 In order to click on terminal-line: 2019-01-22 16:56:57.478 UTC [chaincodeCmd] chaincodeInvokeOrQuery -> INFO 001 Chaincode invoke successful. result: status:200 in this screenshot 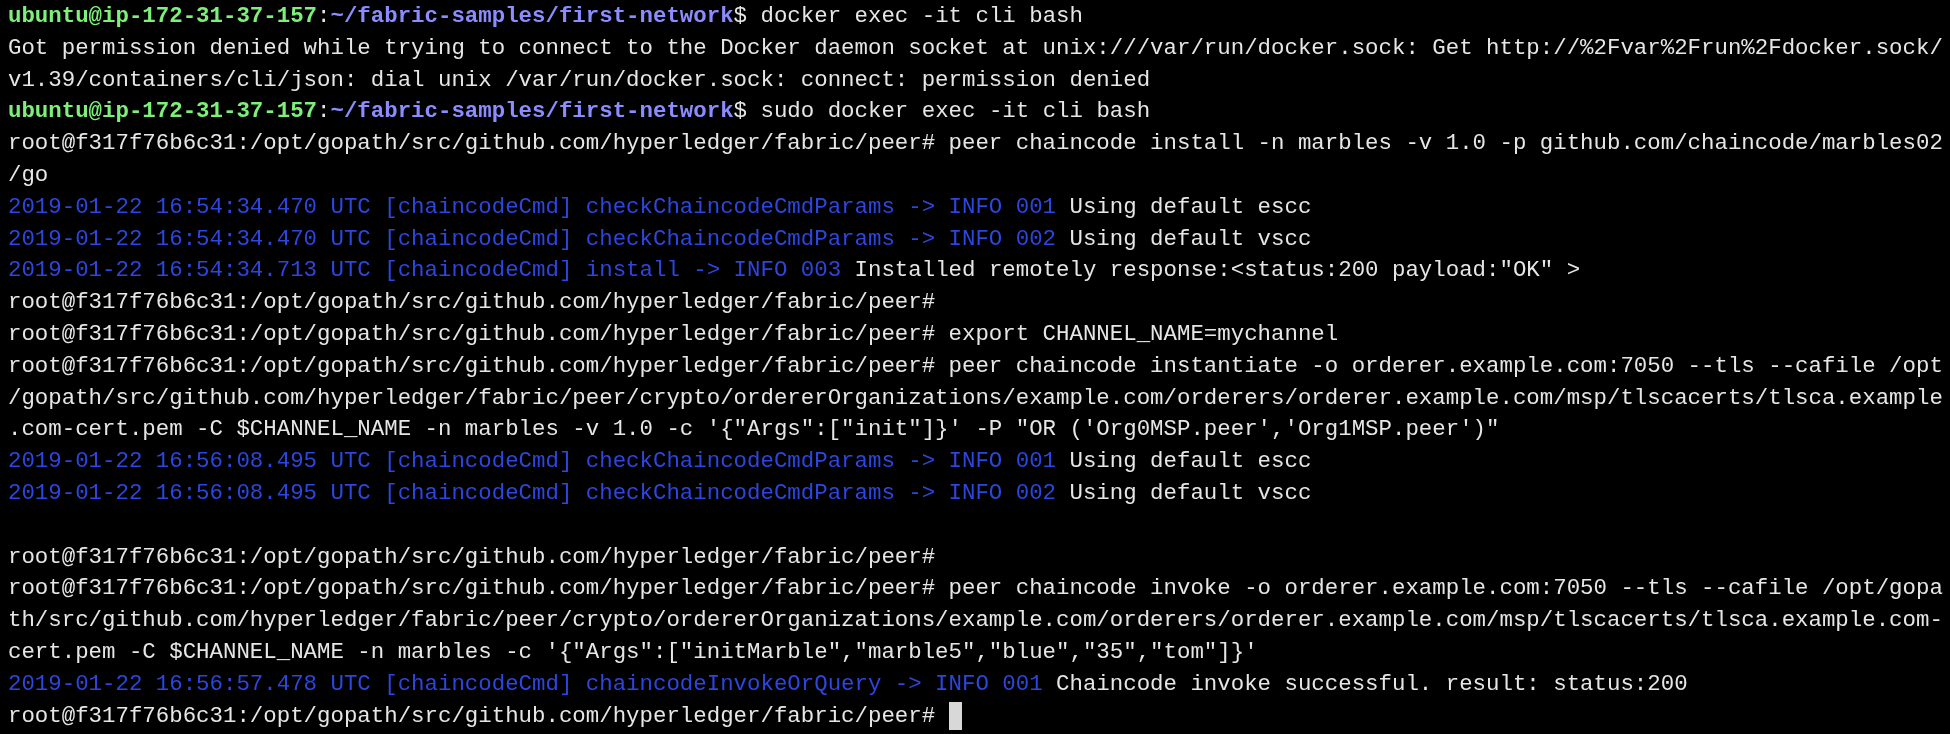, I will do `click(848, 684)`.